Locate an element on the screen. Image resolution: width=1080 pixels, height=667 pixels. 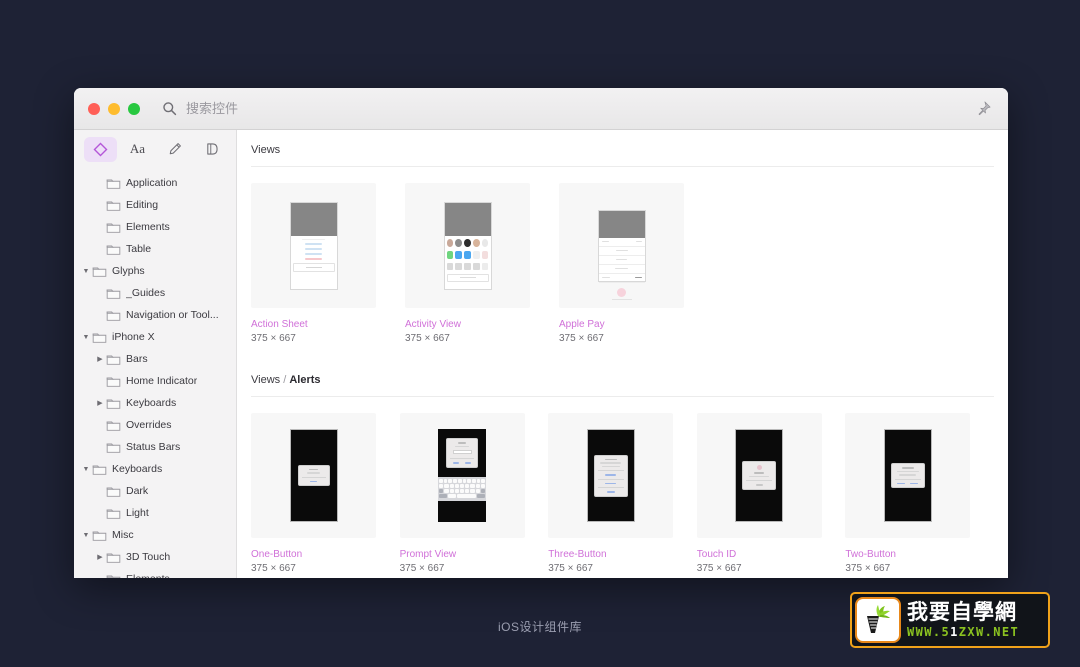
tree-item-iphone-x: ▼ iPhone X is located at coordinates (155, 337).